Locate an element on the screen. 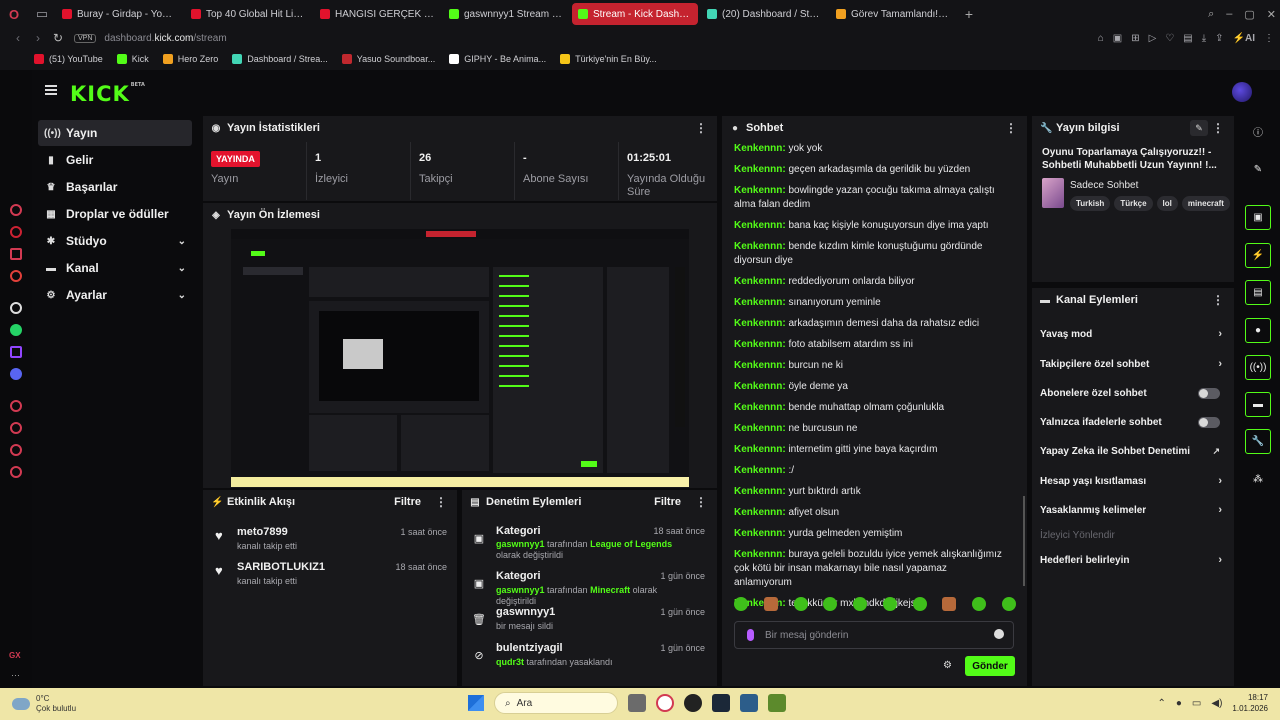 This screenshot has width=1280, height=720. more-menu-icon: ⋮ is located at coordinates (1269, 38).